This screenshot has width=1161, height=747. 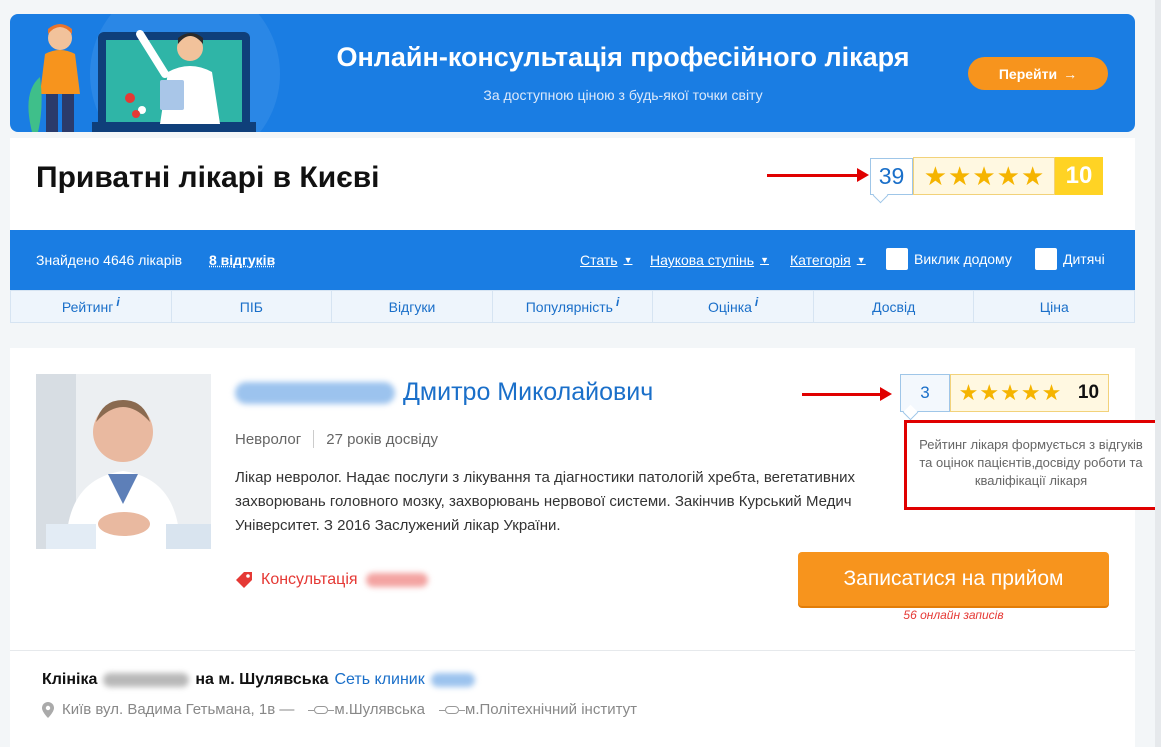 What do you see at coordinates (244, 580) in the screenshot?
I see `price-tag-icon` at bounding box center [244, 580].